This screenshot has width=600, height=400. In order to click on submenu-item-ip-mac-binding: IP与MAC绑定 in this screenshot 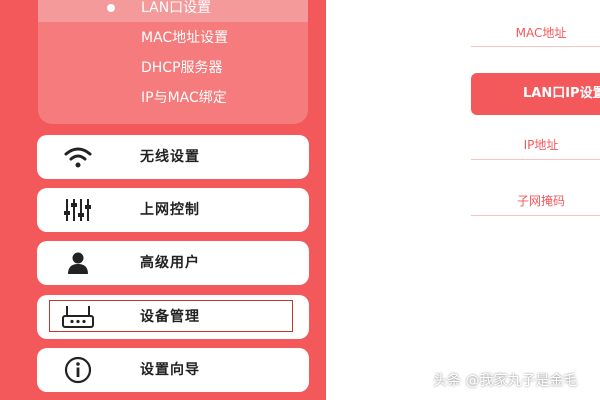, I will do `click(173, 98)`.